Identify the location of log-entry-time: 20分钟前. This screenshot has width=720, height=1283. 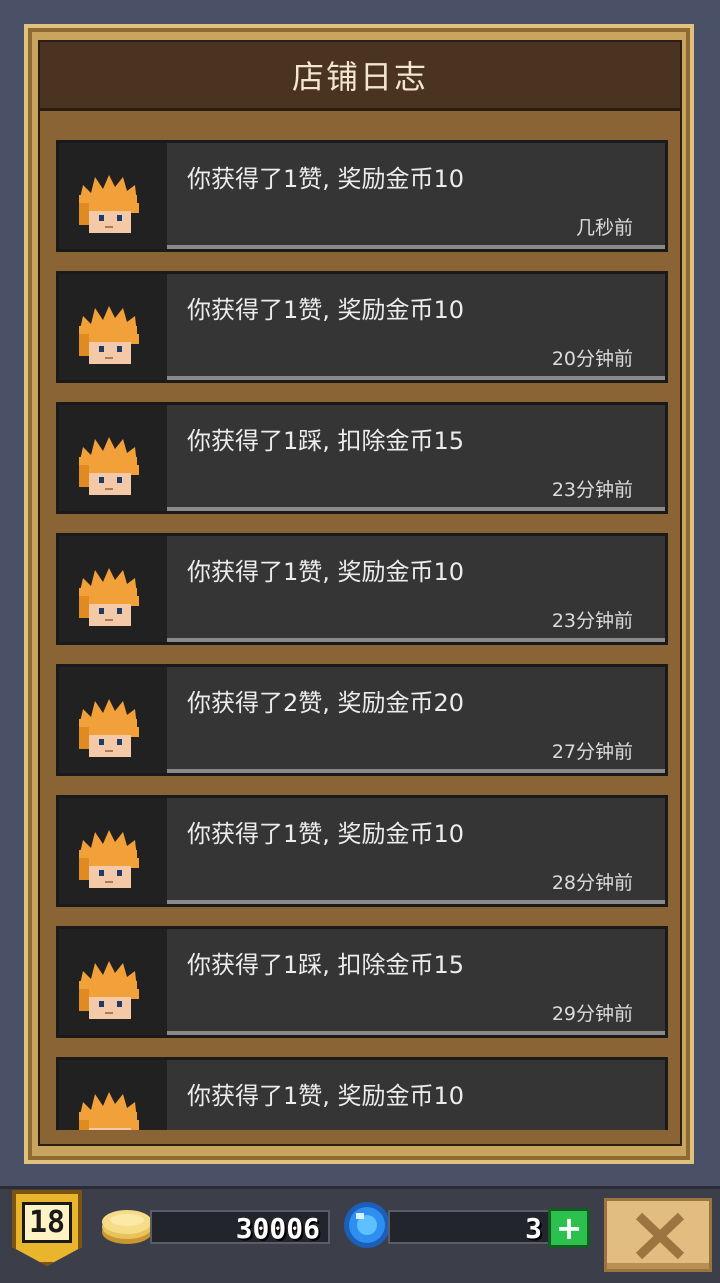
(592, 359).